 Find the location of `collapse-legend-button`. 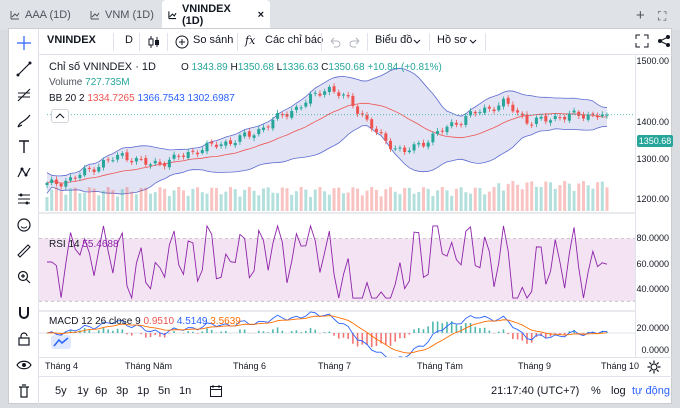

collapse-legend-button is located at coordinates (60, 116).